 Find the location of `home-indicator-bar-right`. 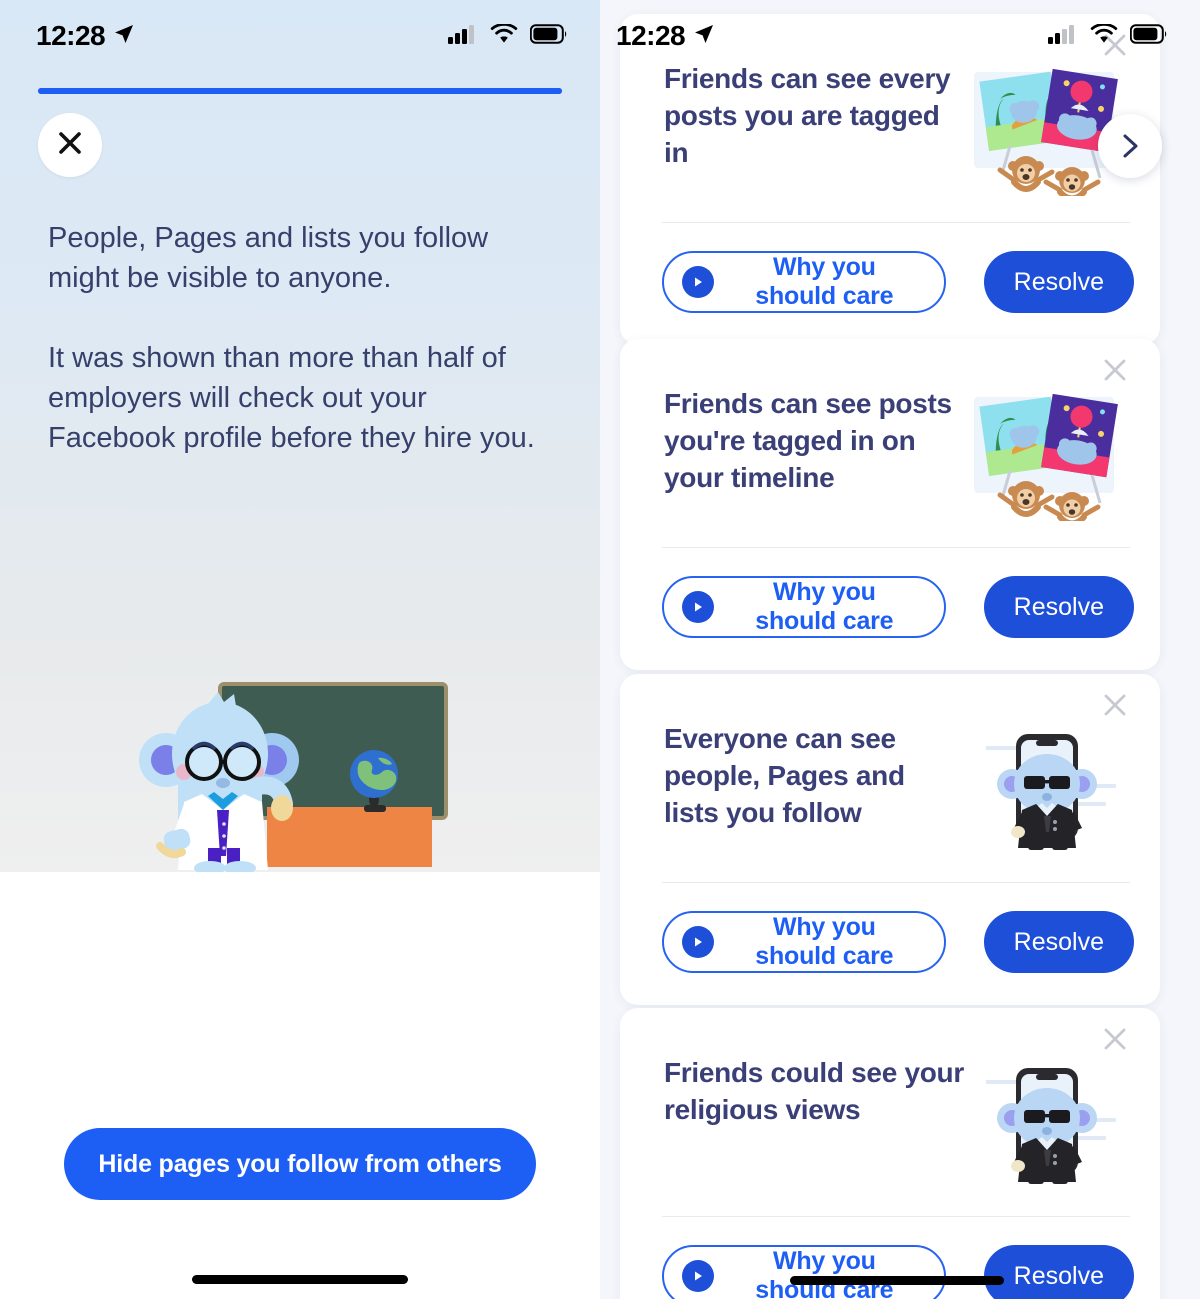

home-indicator-bar-right is located at coordinates (897, 1280).